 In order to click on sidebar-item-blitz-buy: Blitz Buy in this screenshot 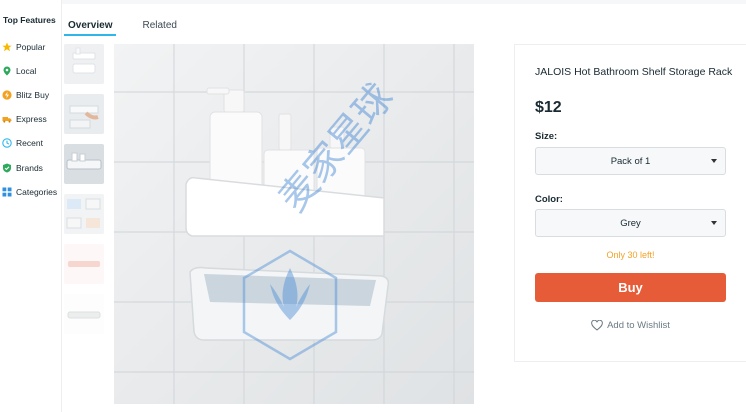, I will do `click(25, 95)`.